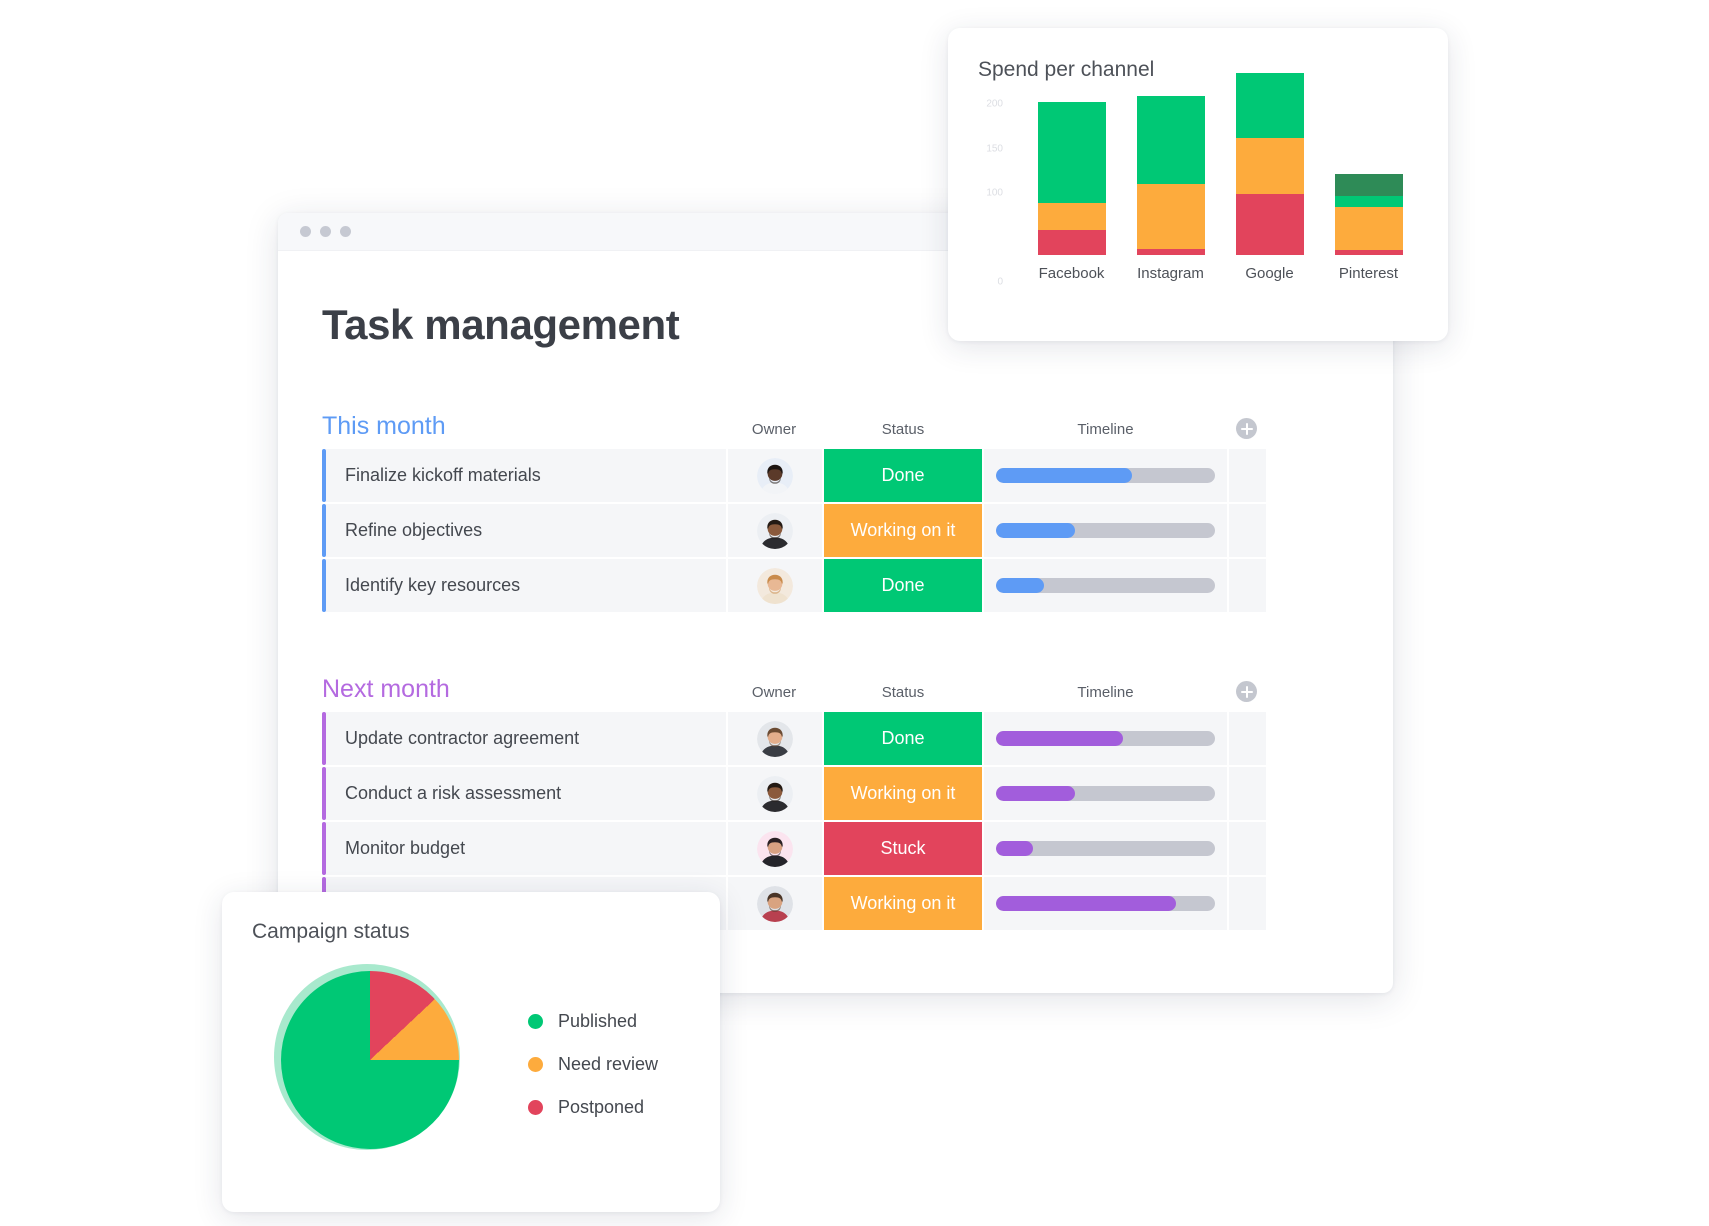 The width and height of the screenshot is (1709, 1226). Describe the element at coordinates (1066, 69) in the screenshot. I see `spend-chart-title: Spend per channel` at that location.